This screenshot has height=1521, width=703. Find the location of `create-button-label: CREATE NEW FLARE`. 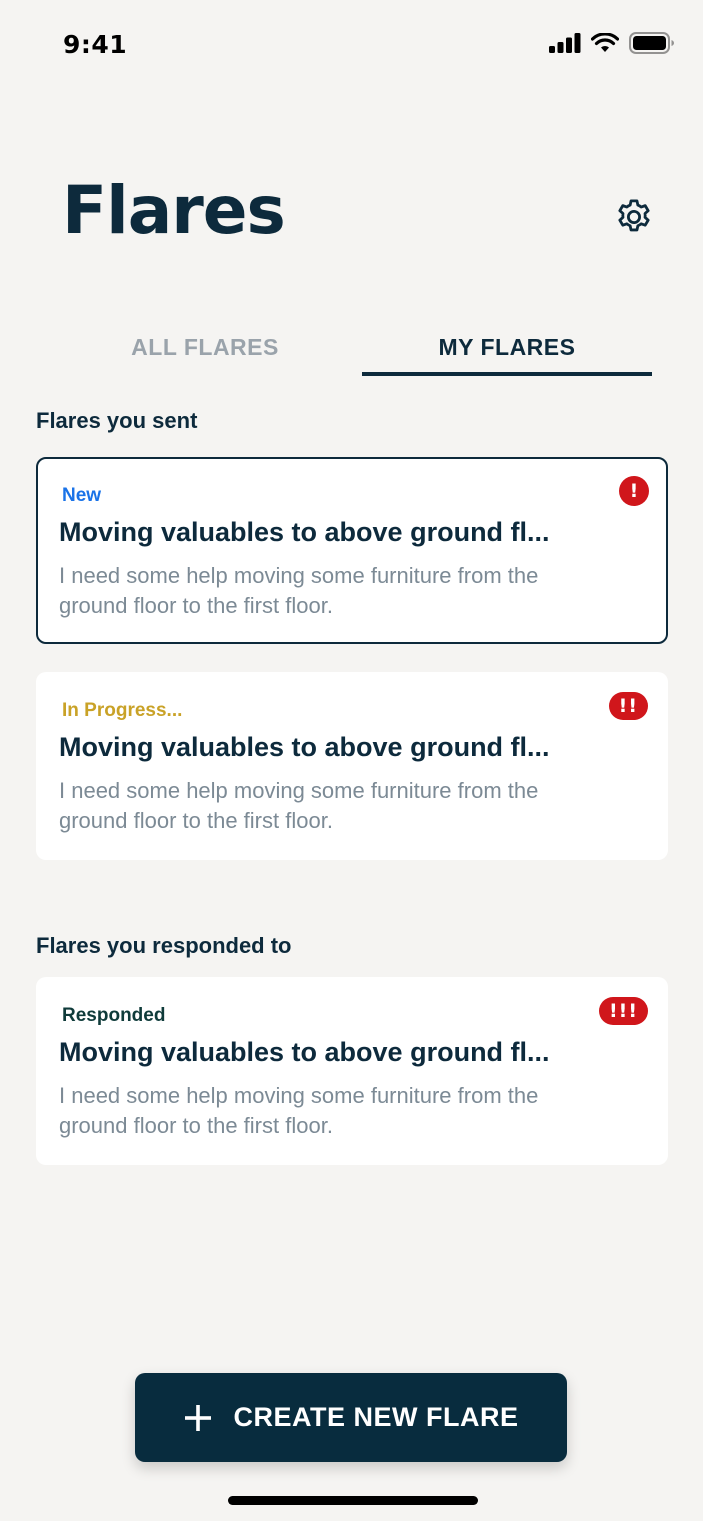

create-button-label: CREATE NEW FLARE is located at coordinates (376, 1417).